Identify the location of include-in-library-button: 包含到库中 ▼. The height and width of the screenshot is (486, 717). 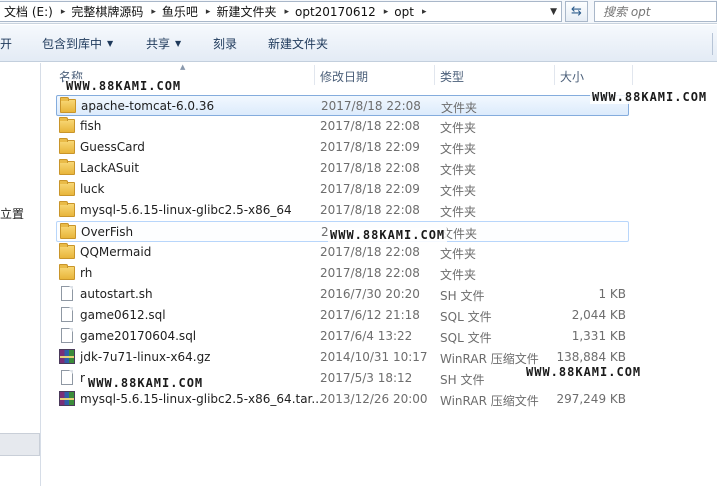
(77, 43).